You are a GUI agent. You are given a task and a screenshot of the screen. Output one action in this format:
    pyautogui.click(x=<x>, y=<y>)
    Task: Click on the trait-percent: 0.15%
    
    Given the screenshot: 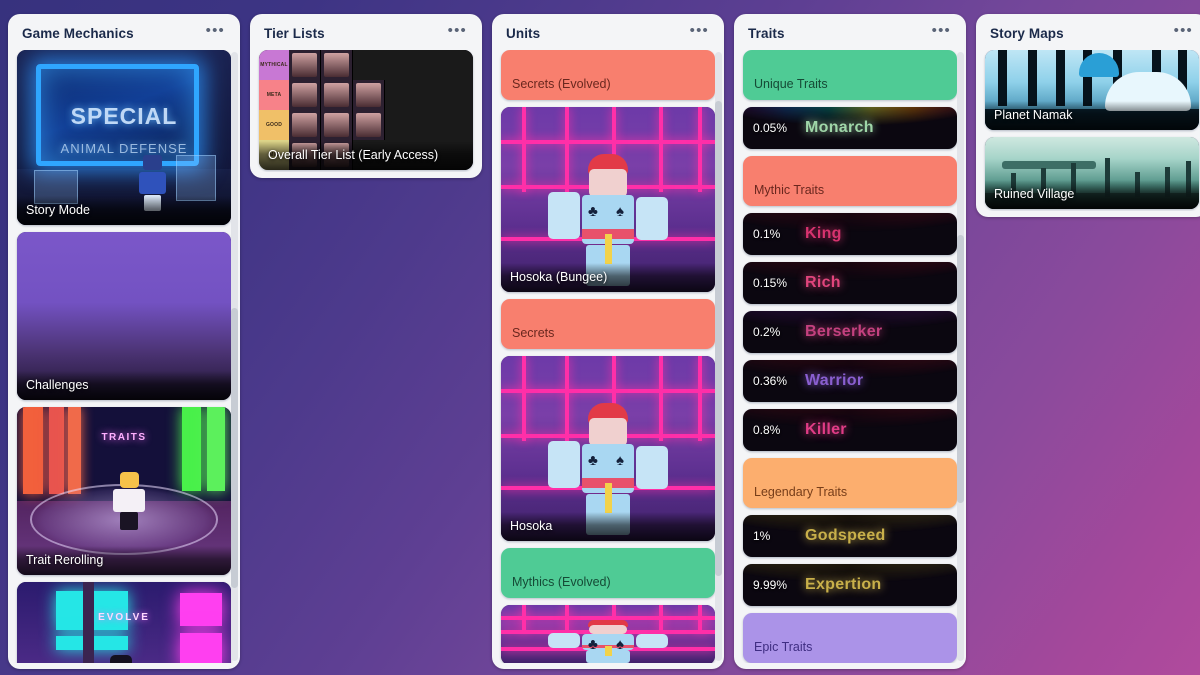 What is the action you would take?
    pyautogui.click(x=770, y=283)
    